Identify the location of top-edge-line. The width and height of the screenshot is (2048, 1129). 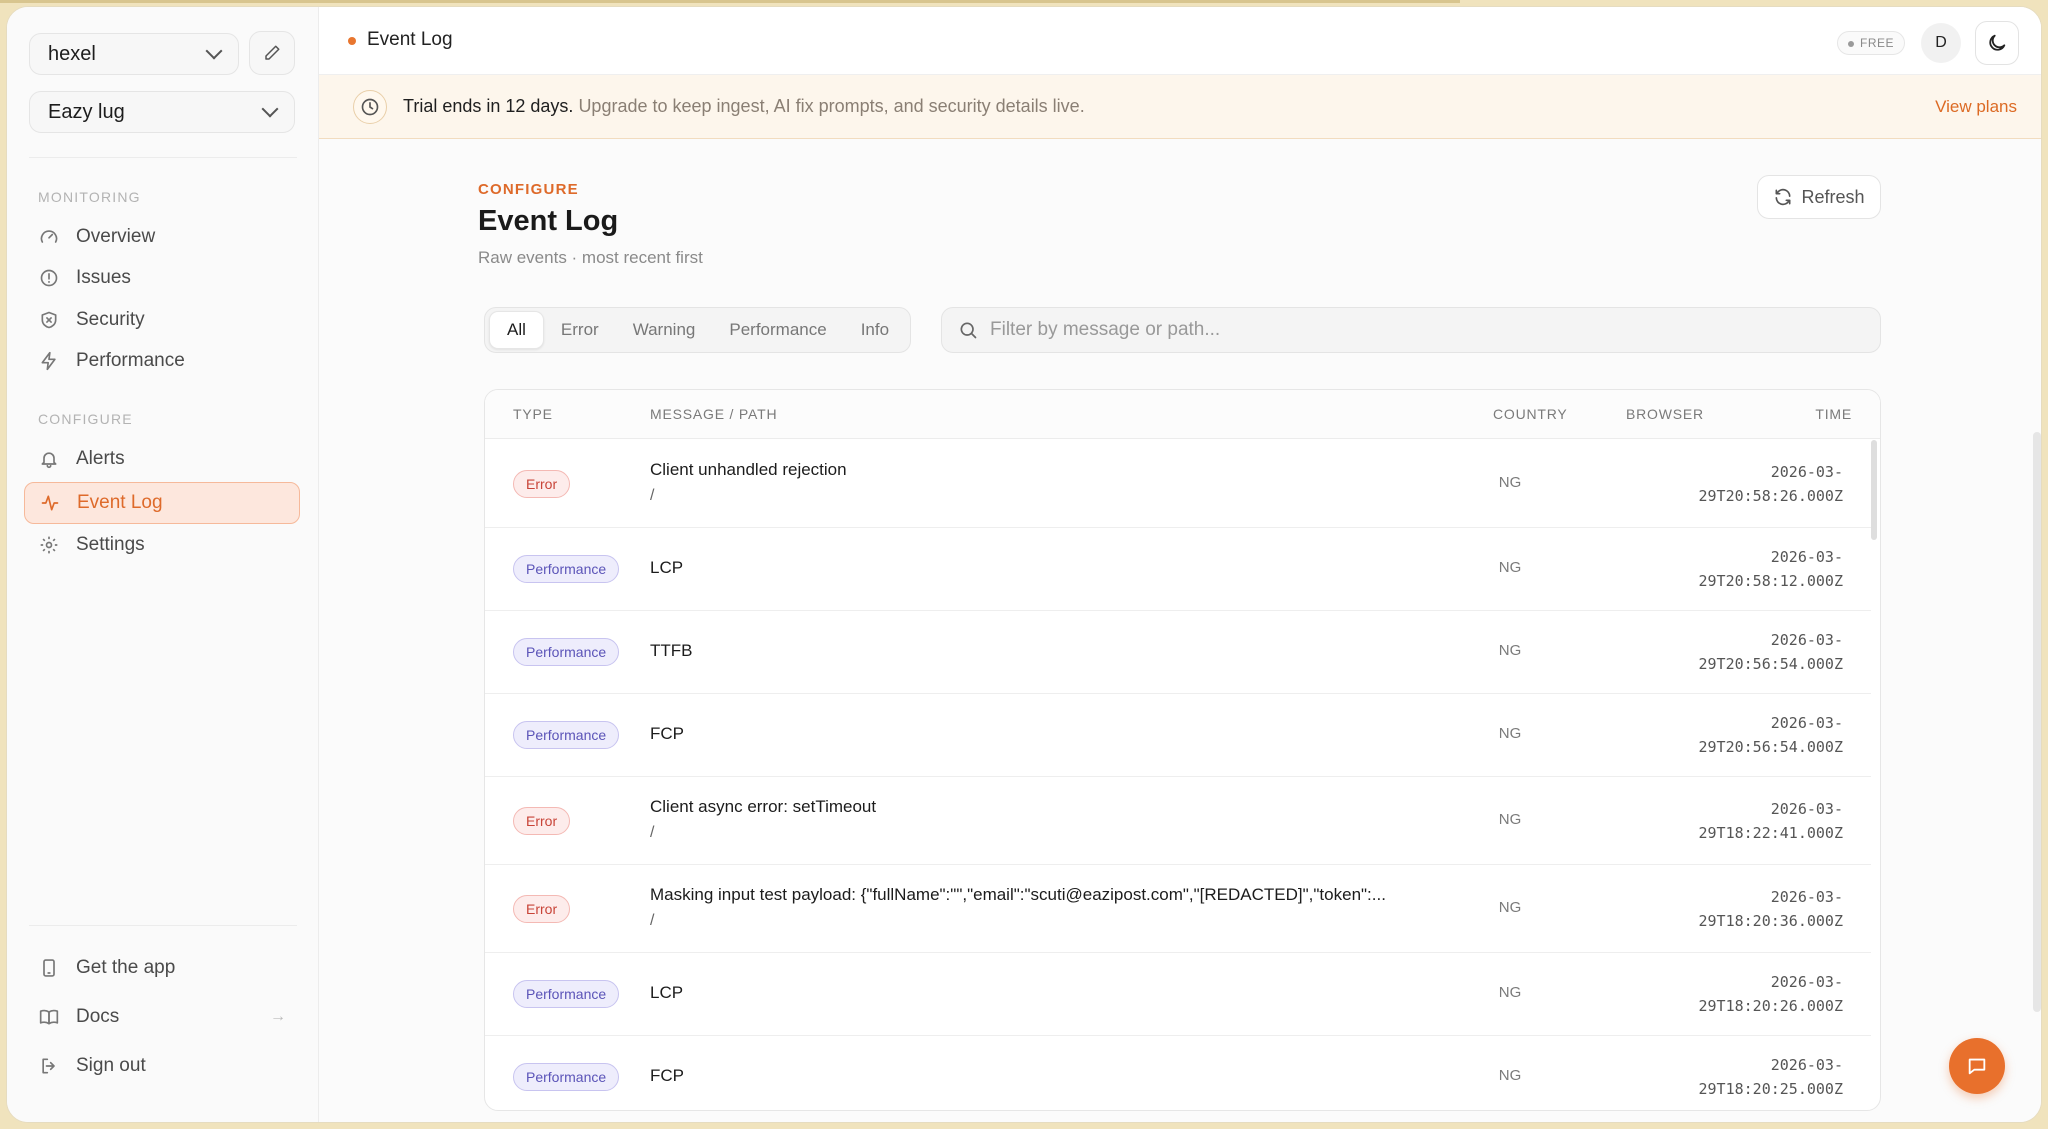
(730, 1).